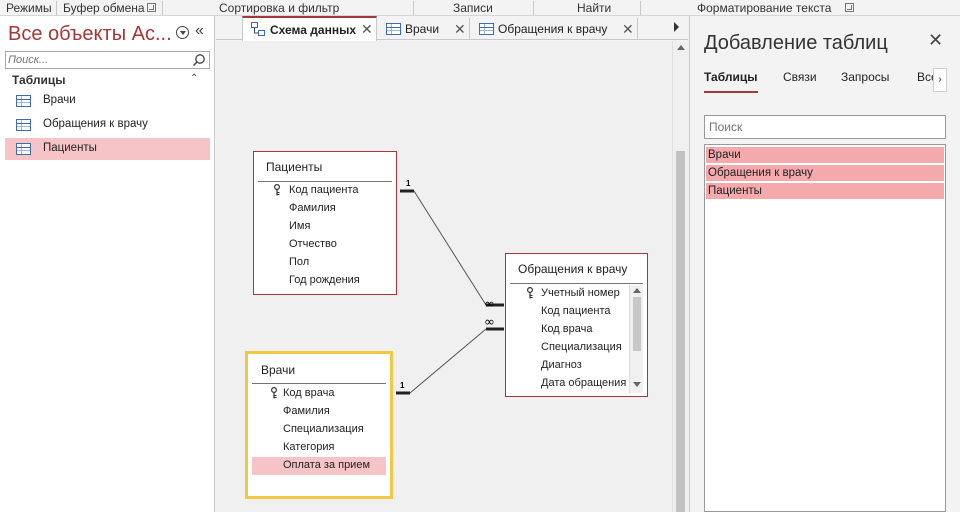 The height and width of the screenshot is (512, 960). Describe the element at coordinates (594, 8) in the screenshot. I see `ribbon-group-find: Найти` at that location.